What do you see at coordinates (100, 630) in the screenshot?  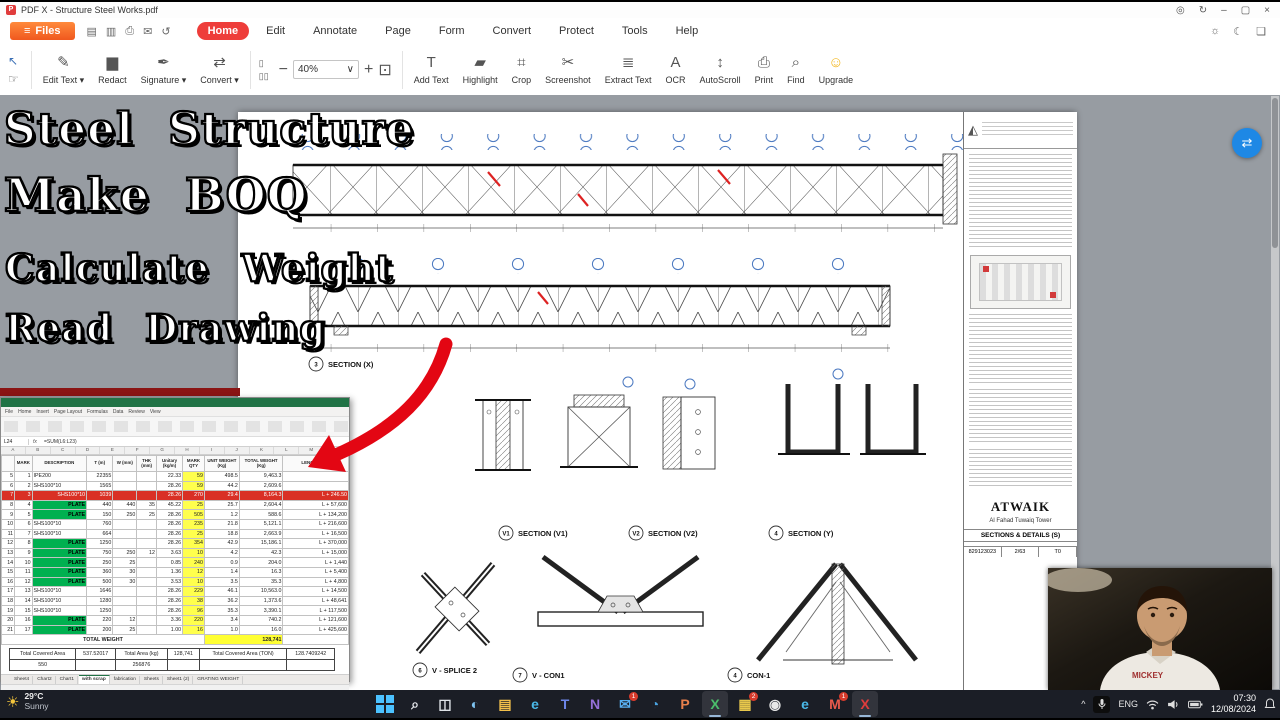 I see `cell: 200` at bounding box center [100, 630].